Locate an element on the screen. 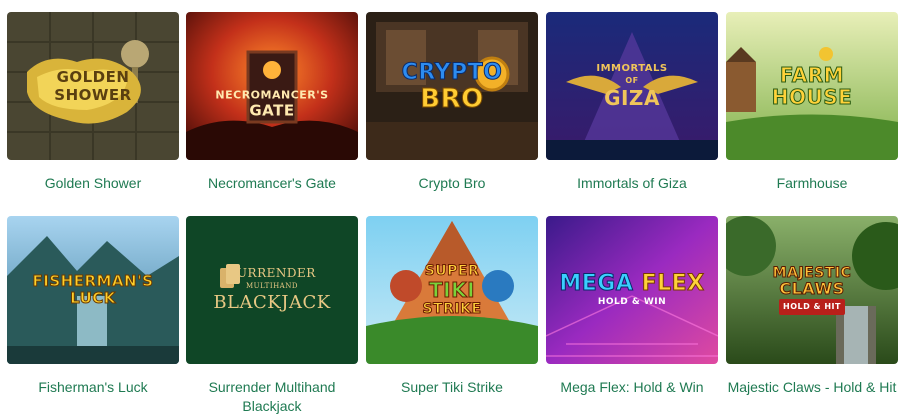  game-title: Majestic Claws - Hold & Hit is located at coordinates (812, 387).